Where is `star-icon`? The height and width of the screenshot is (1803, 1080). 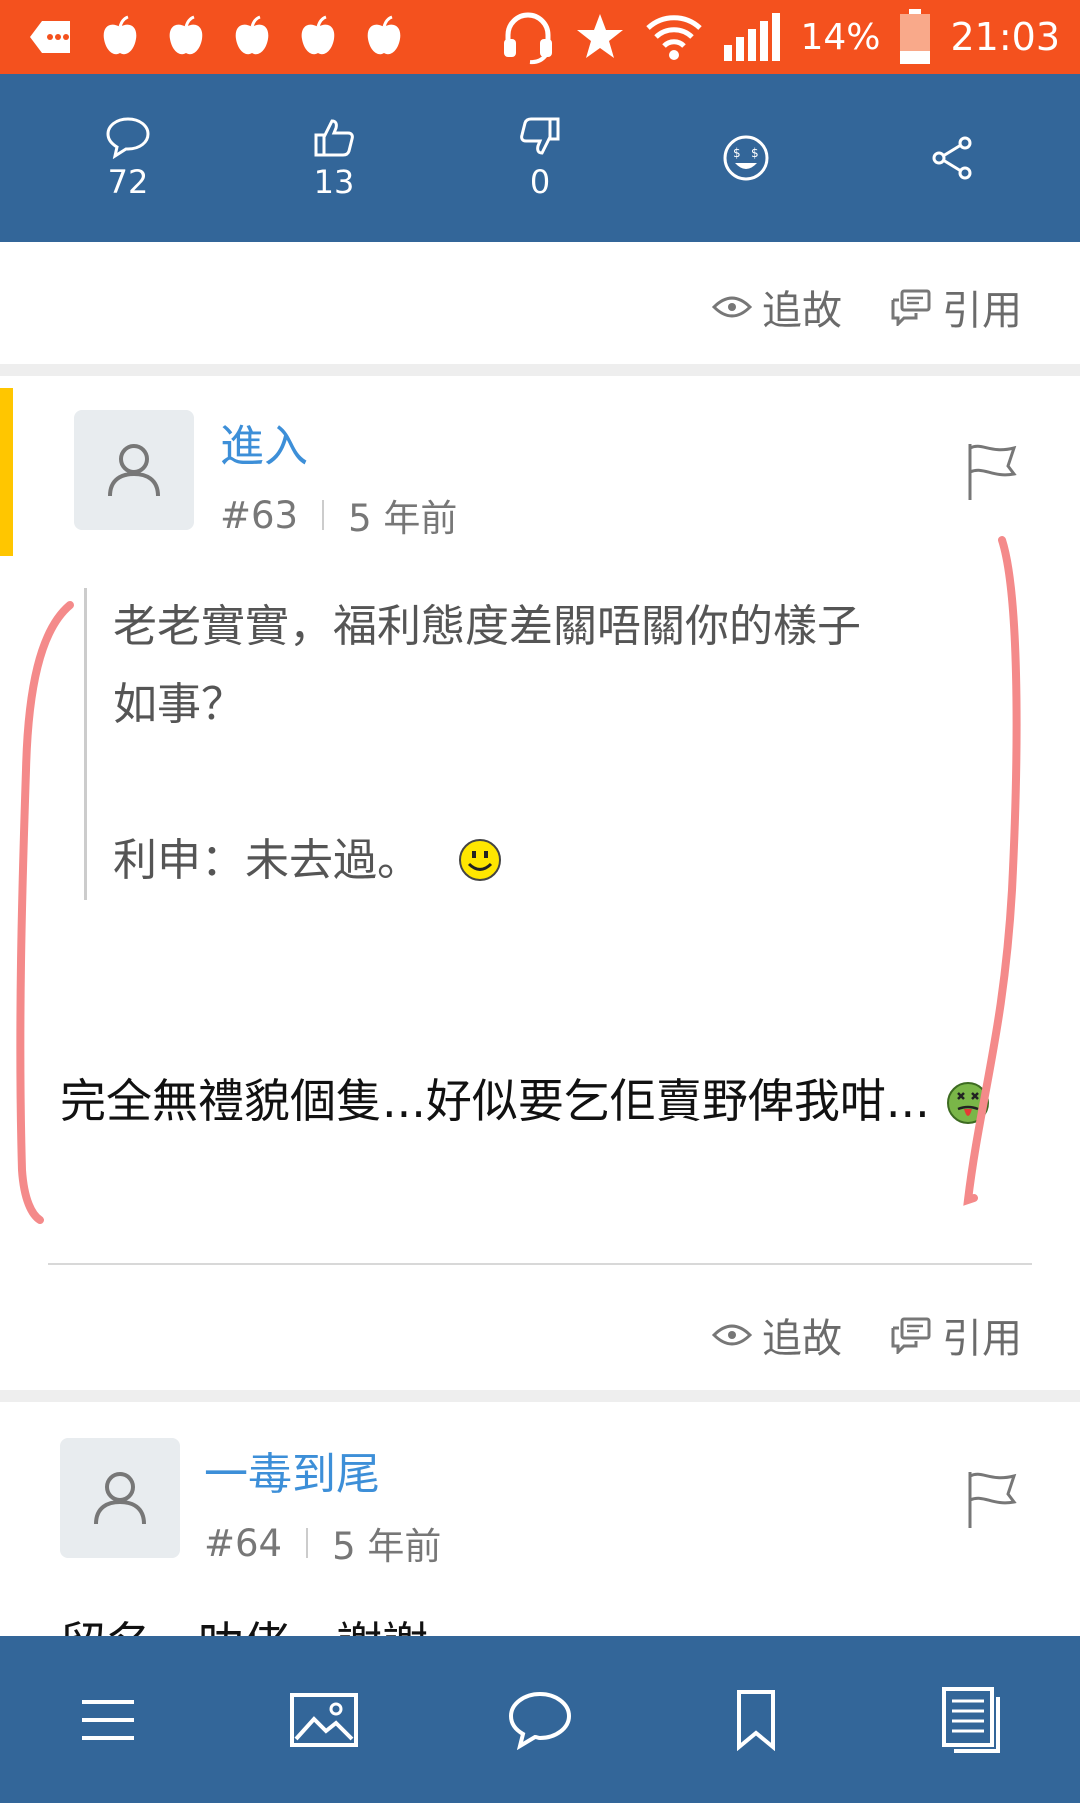
star-icon is located at coordinates (600, 36).